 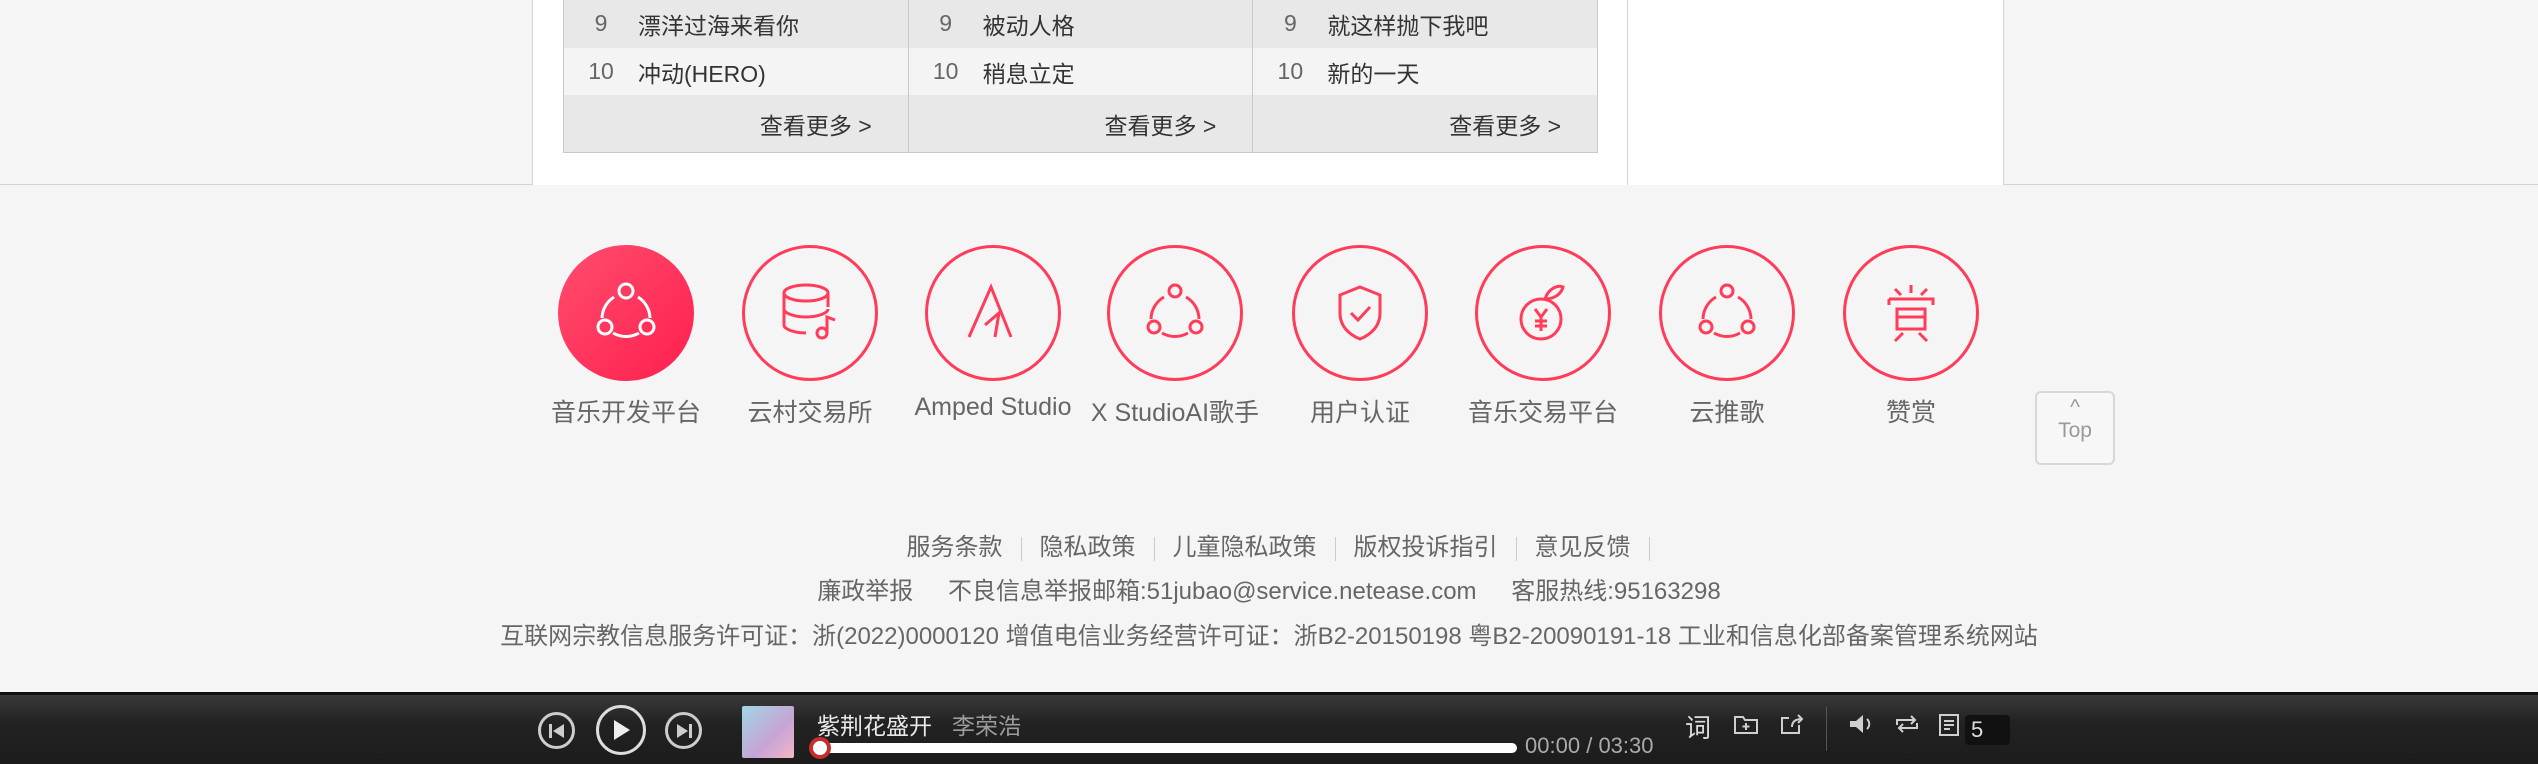 I want to click on song-artist: 李荣浩, so click(x=986, y=724).